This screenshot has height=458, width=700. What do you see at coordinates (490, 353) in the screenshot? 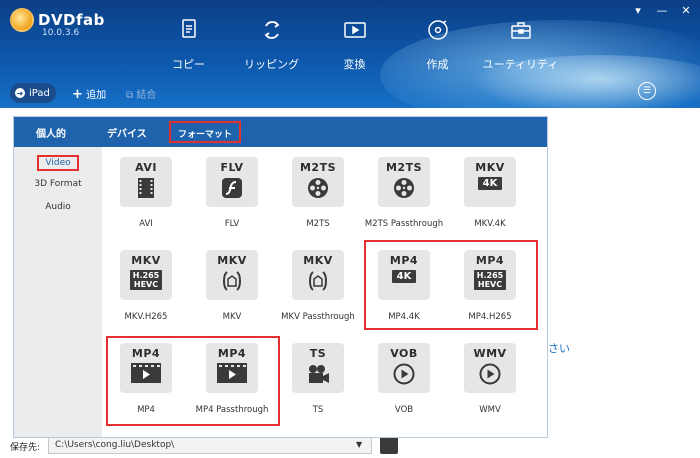
I see `format-title: WMV` at bounding box center [490, 353].